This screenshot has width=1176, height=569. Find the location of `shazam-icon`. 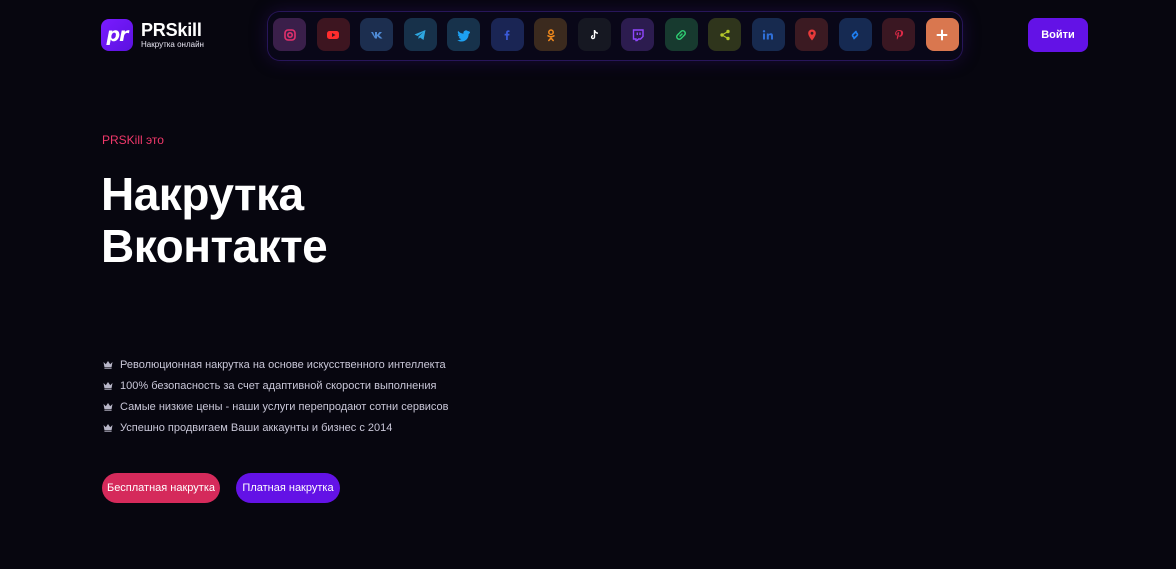

shazam-icon is located at coordinates (855, 34).